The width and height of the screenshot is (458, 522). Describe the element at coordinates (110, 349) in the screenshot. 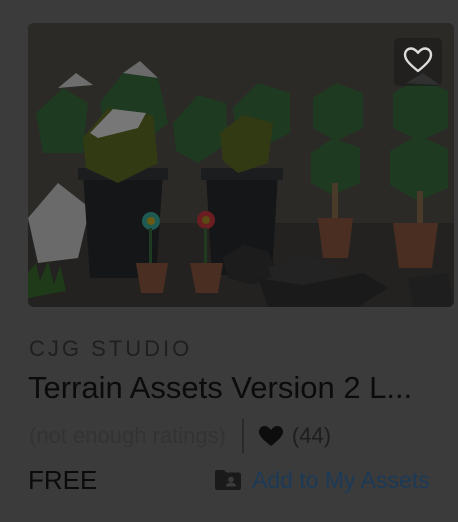

I see `publisher-name: CJG STUDIO` at that location.